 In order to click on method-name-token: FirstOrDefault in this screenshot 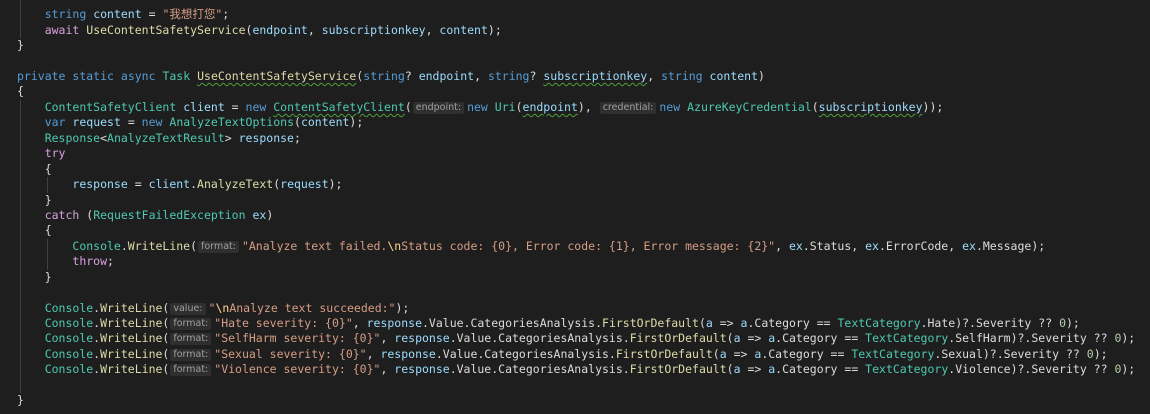, I will do `click(678, 338)`.